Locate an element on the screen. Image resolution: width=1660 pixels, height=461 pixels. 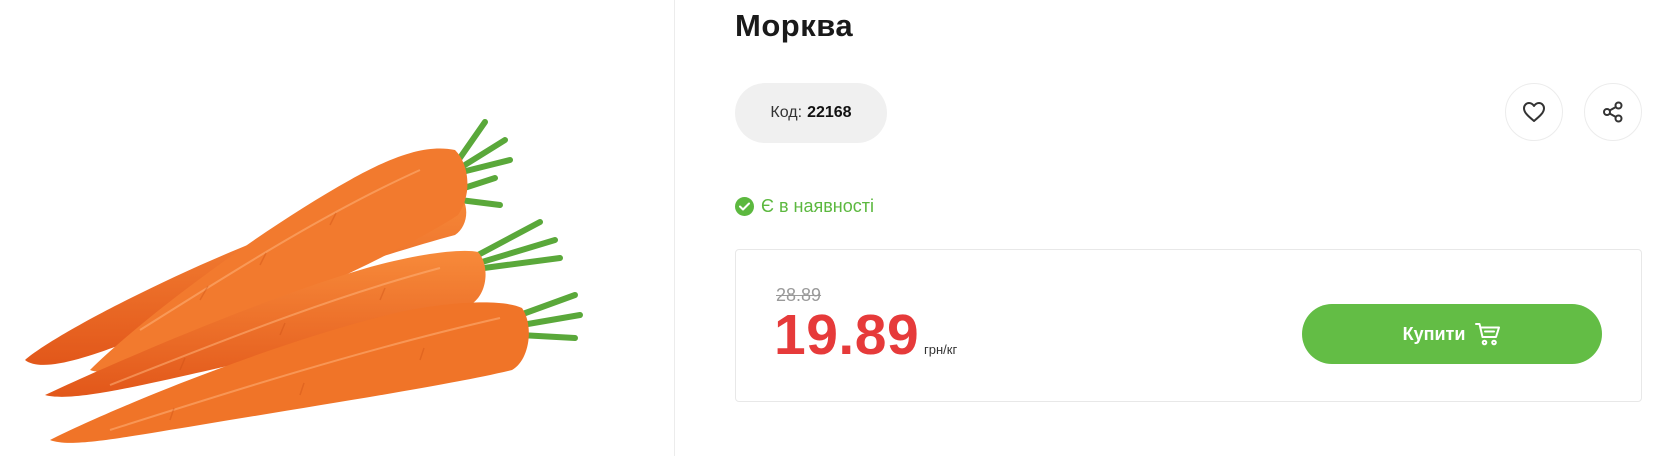
price-unit: грн/кг is located at coordinates (941, 349).